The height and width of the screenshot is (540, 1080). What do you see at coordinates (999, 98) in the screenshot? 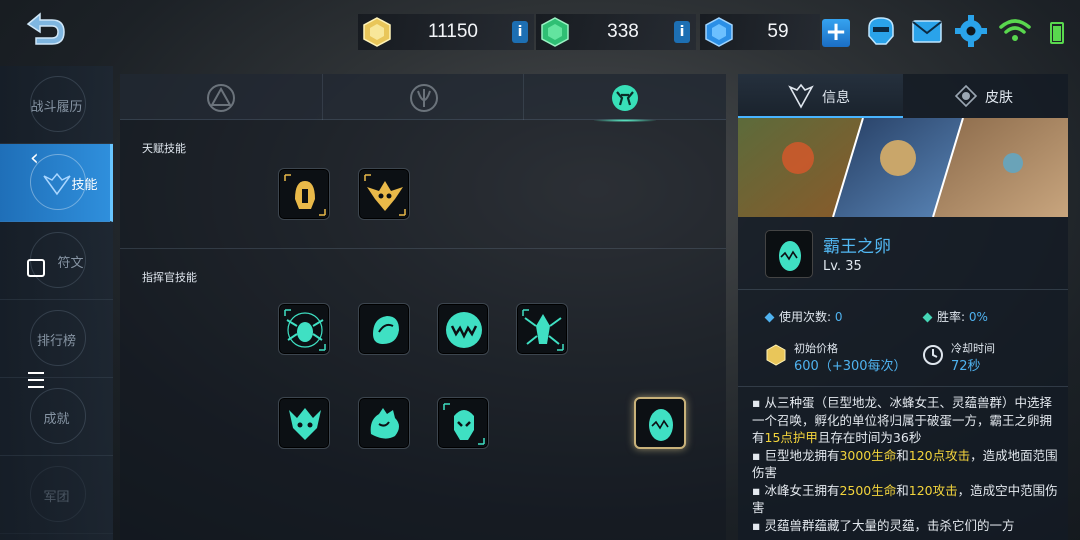
I see `tab-skin-label: 皮肤` at bounding box center [999, 98].